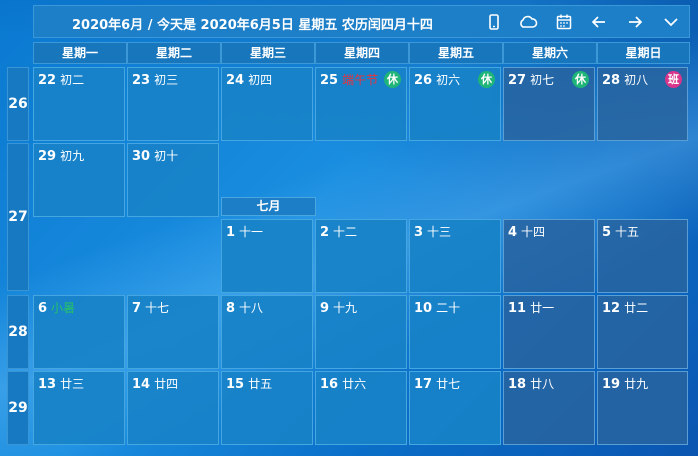 The width and height of the screenshot is (698, 456). I want to click on day-cell: 15 廿五, so click(267, 408).